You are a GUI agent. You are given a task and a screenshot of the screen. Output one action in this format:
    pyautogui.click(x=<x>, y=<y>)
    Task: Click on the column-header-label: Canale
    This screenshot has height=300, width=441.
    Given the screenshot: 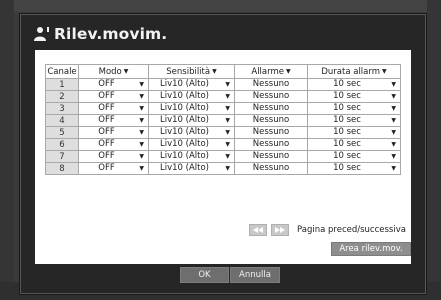 What is the action you would take?
    pyautogui.click(x=62, y=71)
    